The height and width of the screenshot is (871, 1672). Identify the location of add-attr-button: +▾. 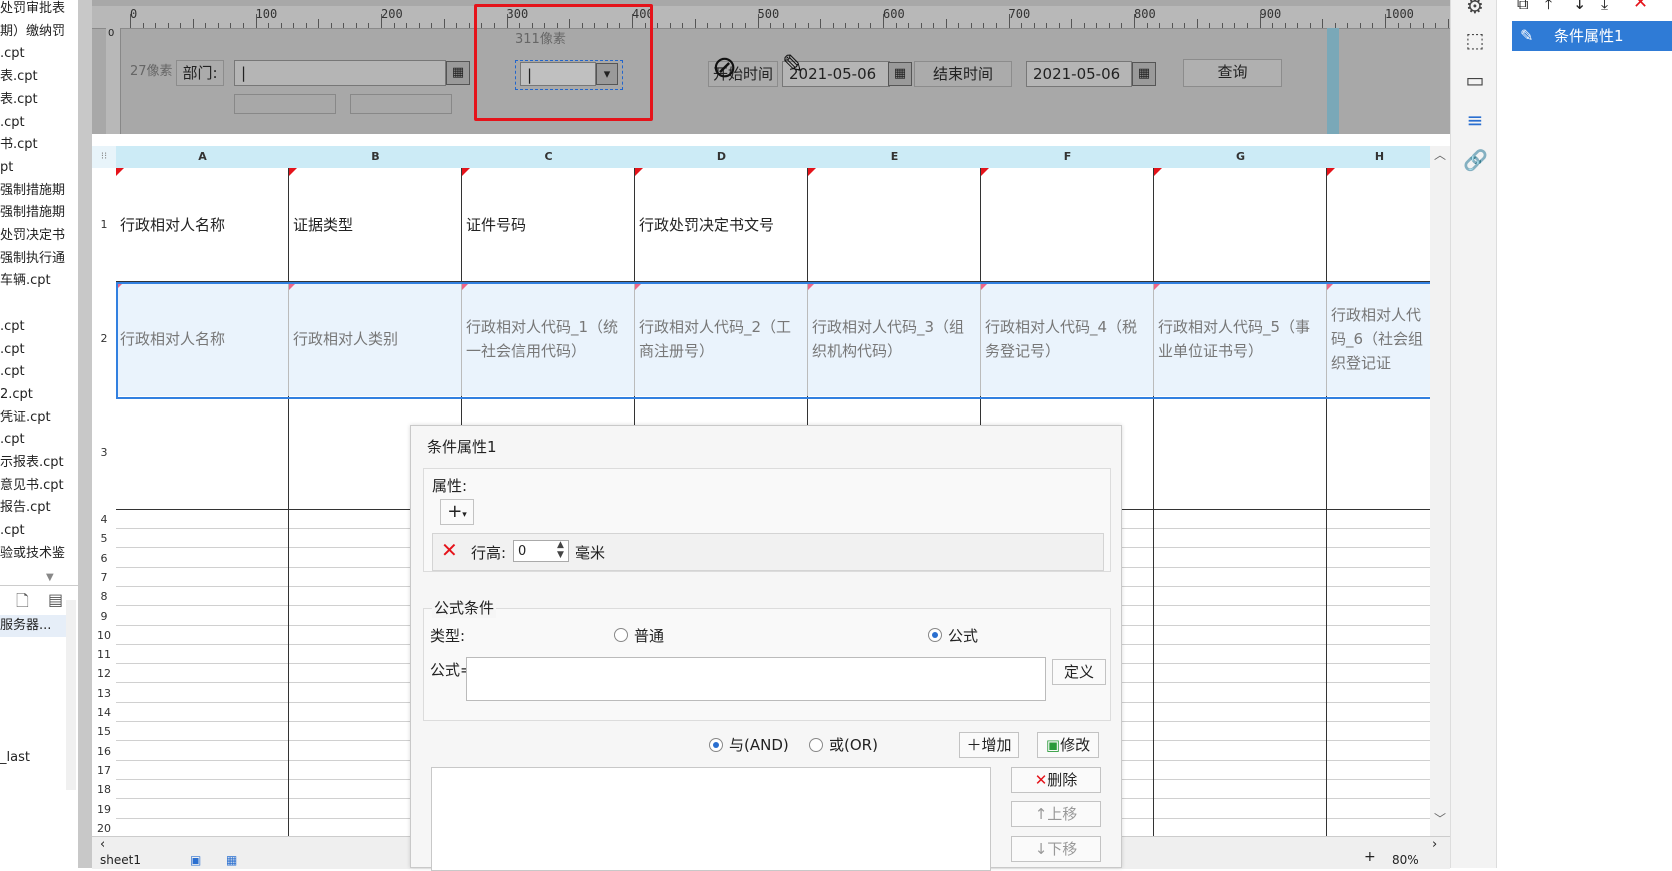
(457, 512).